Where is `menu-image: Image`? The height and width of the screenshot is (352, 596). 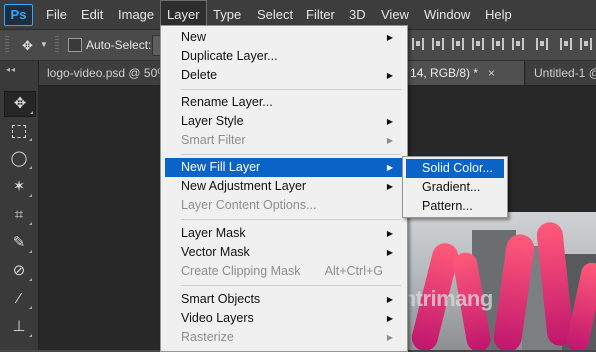 menu-image: Image is located at coordinates (136, 14).